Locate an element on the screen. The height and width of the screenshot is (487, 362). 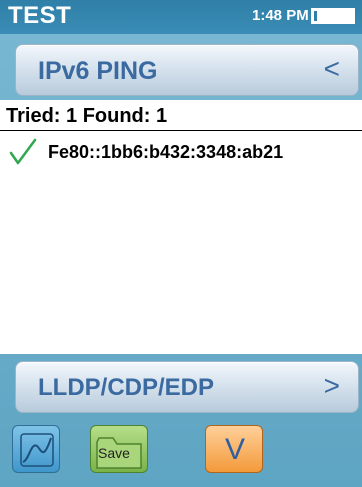
lldp-cdp-edp-button: LLDP/CDP/EDP > is located at coordinates (187, 387).